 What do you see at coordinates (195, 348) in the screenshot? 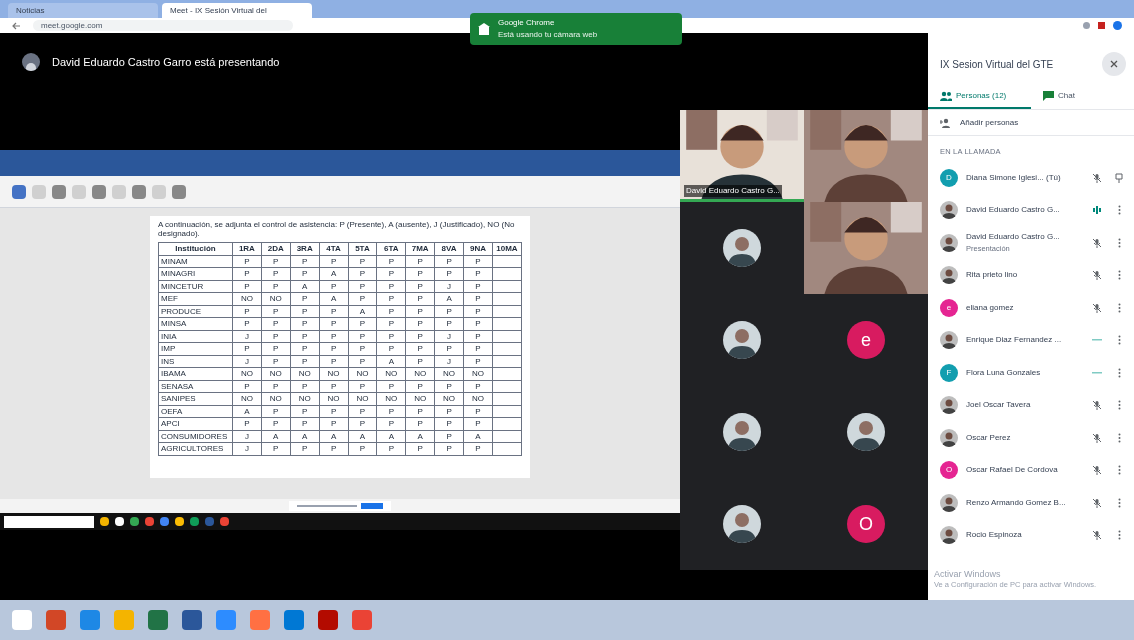
I see `table-cell: IMP` at bounding box center [195, 348].